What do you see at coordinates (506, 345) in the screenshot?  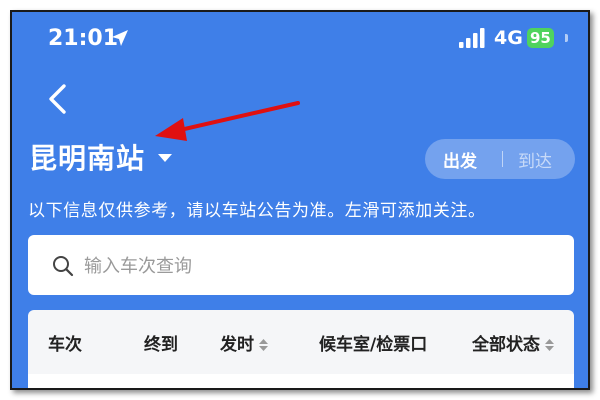 I see `column-status-label: 全部状态` at bounding box center [506, 345].